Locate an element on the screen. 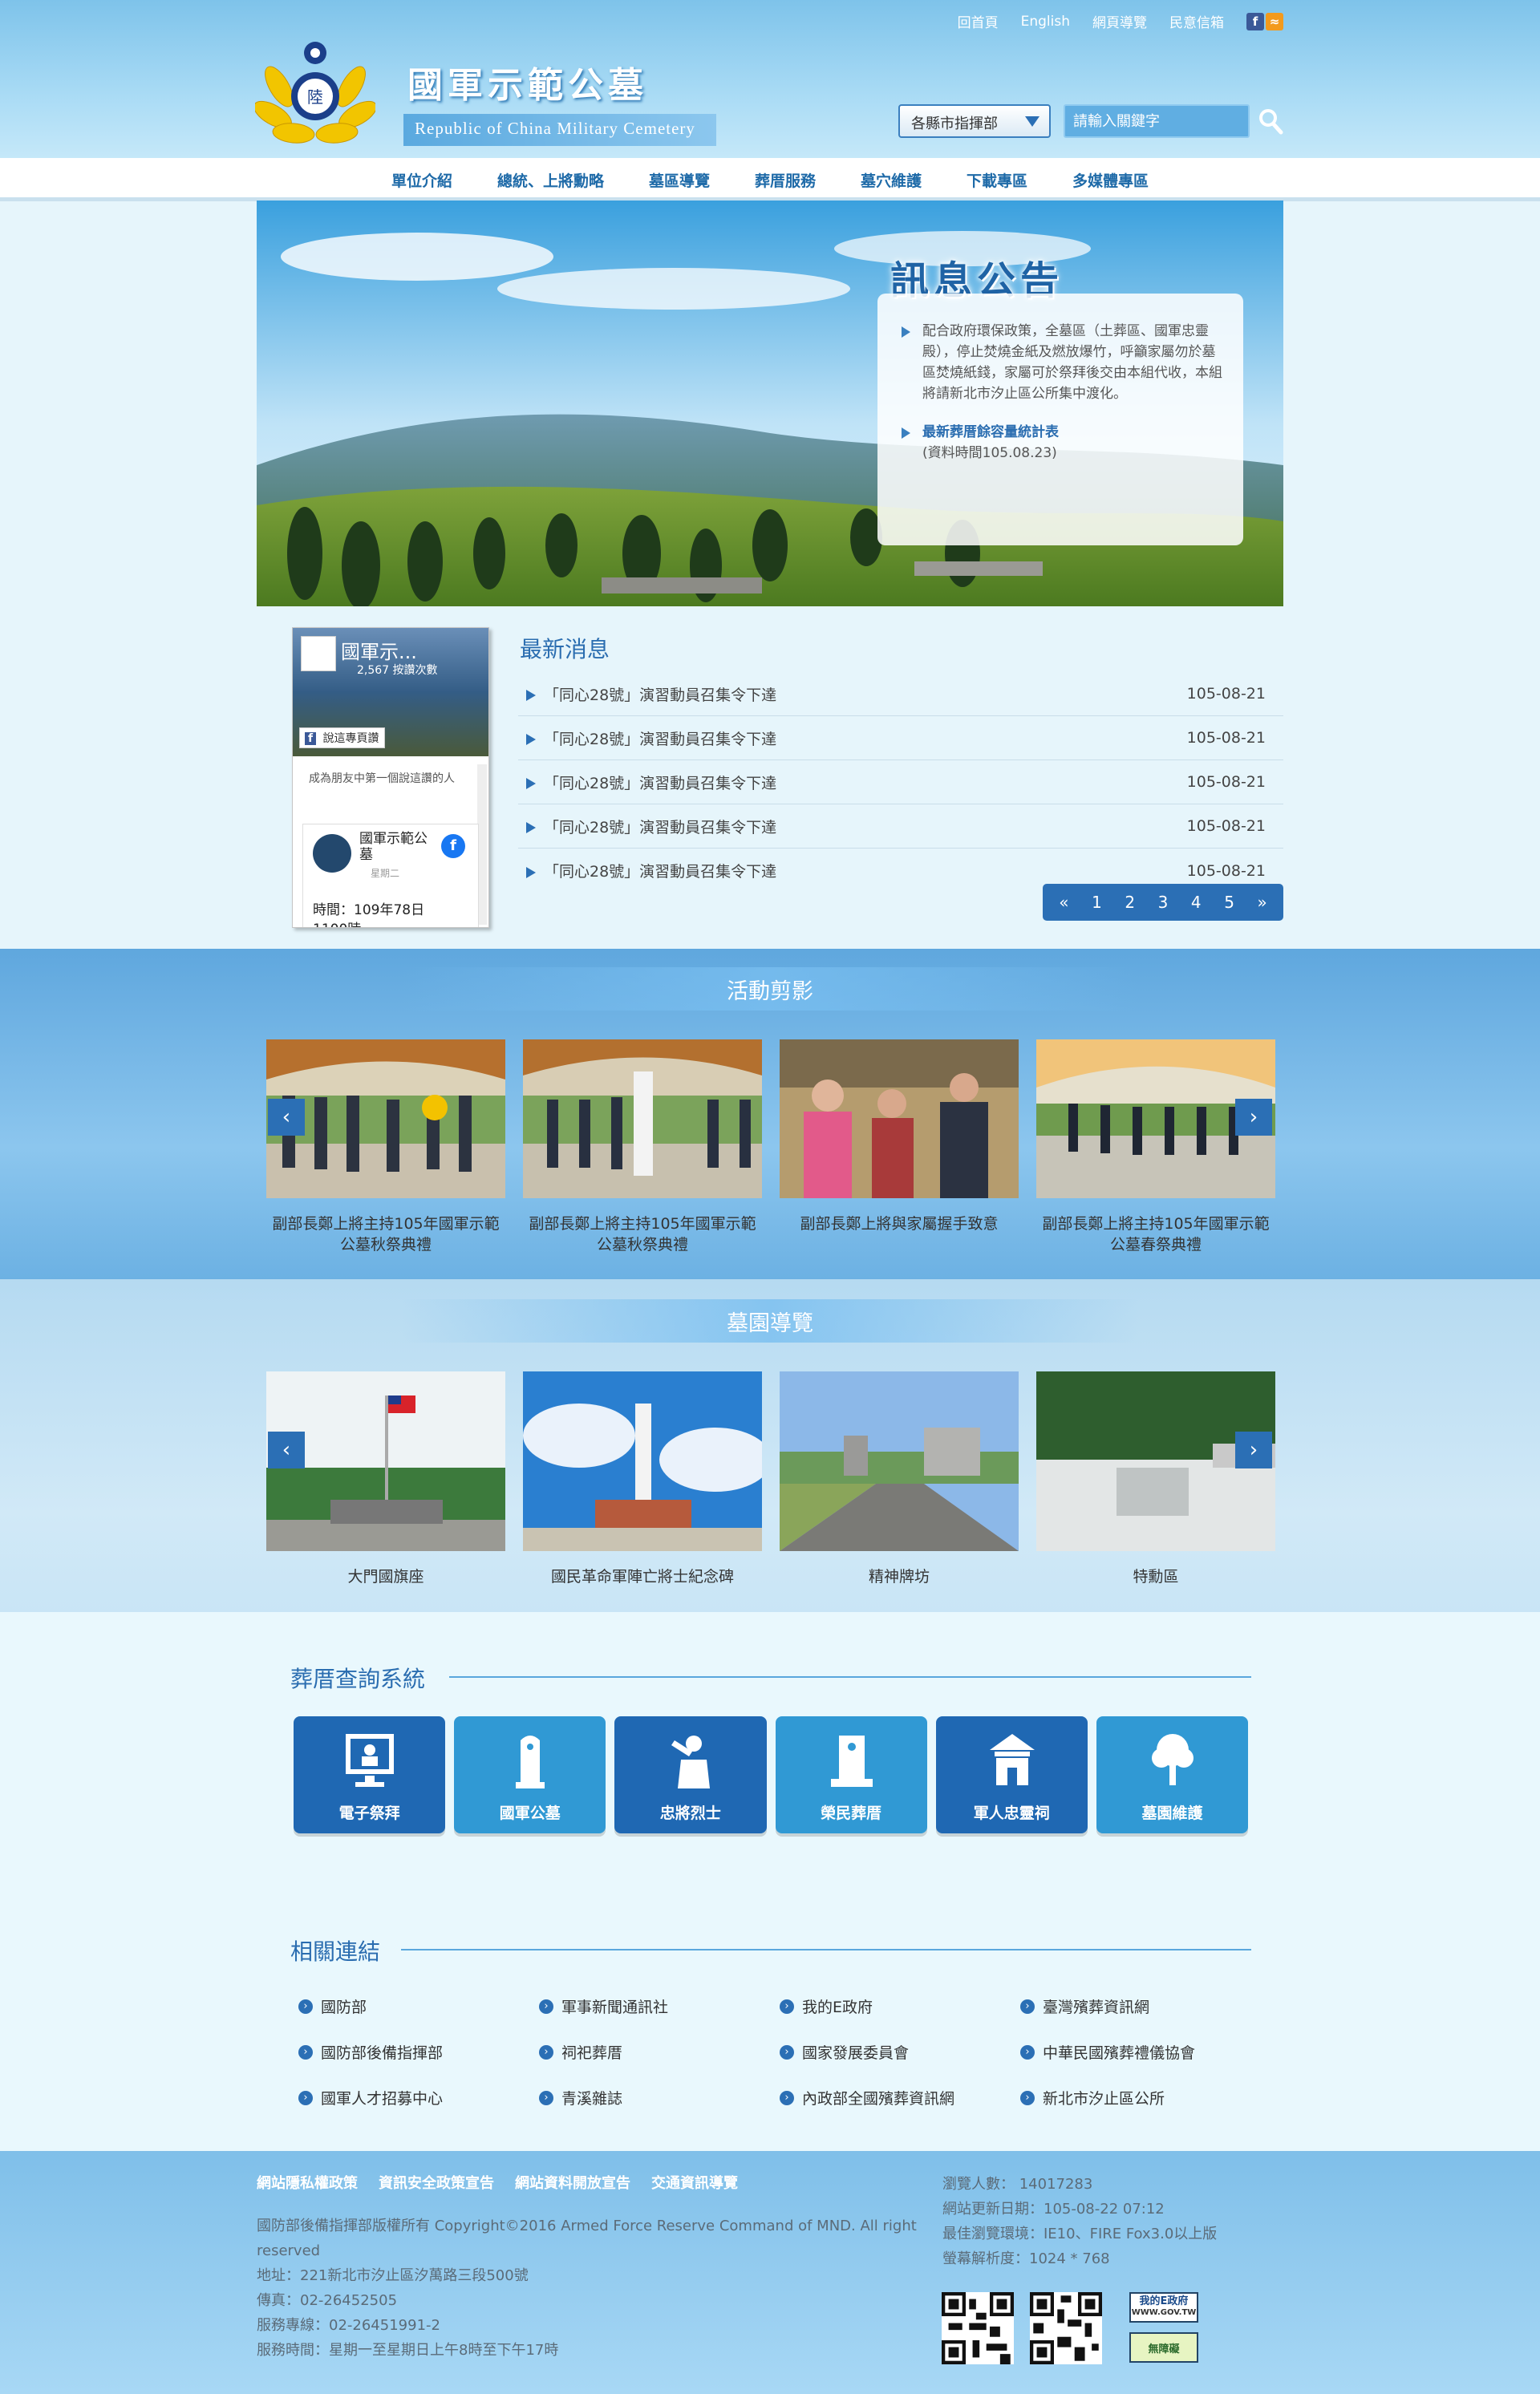 The image size is (1540, 2394). pager-page-2: 2 is located at coordinates (1129, 902).